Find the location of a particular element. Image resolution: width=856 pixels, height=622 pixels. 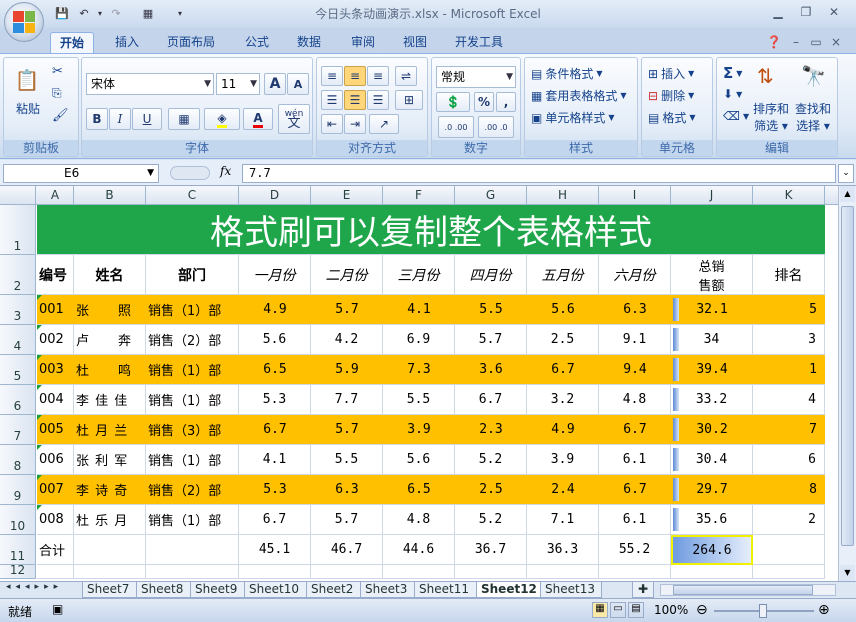

column-header-D: D is located at coordinates (275, 195).